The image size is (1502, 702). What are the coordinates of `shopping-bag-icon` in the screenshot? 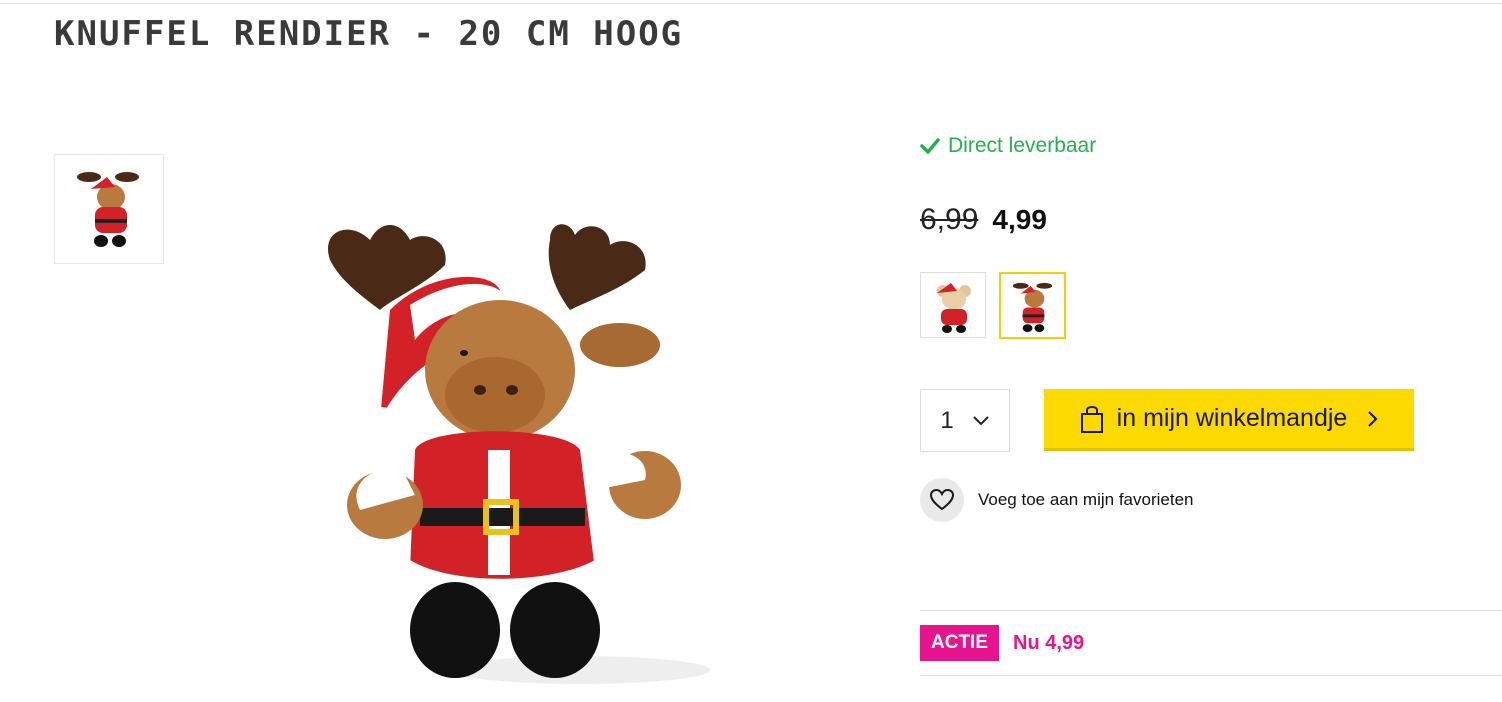 It's located at (1091, 419).